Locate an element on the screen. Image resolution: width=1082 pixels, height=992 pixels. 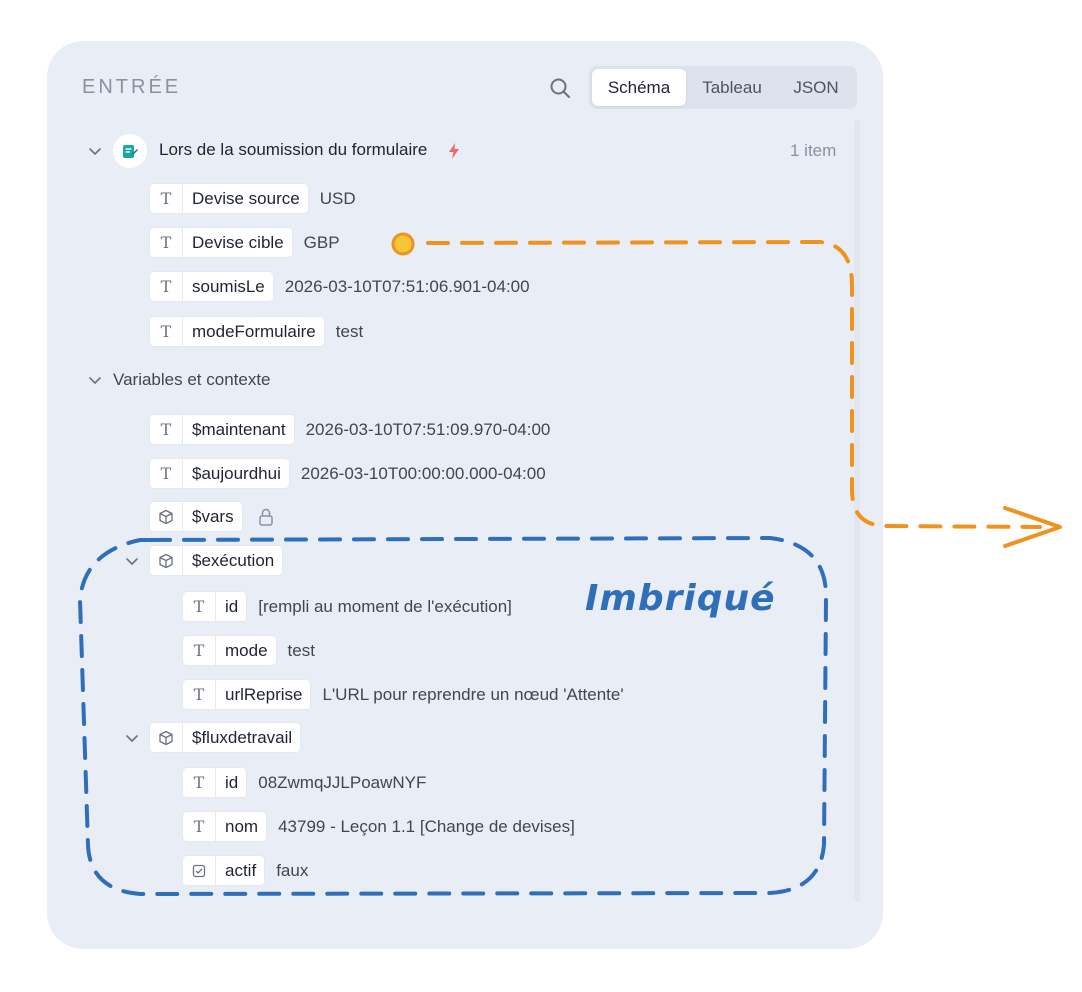
tab-schema: Schéma is located at coordinates (639, 87).